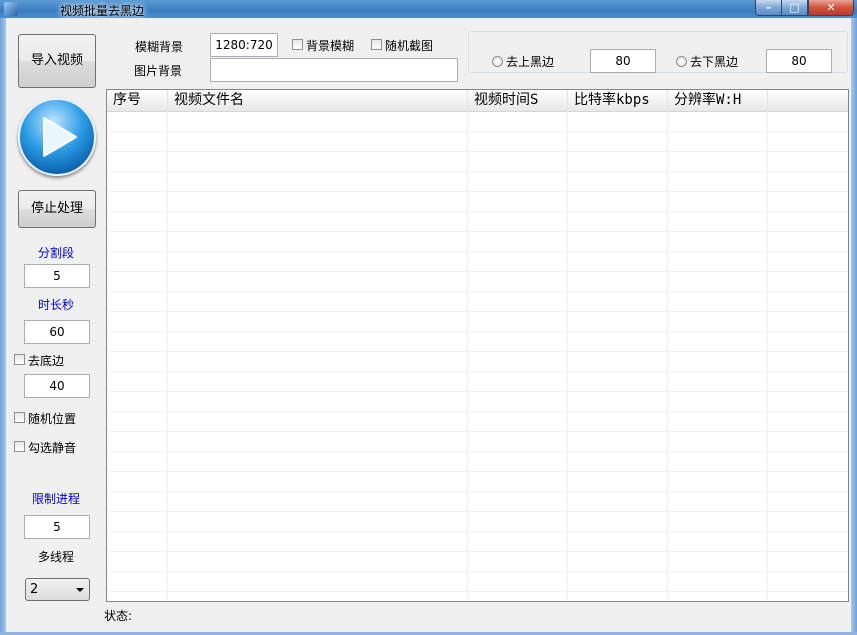  Describe the element at coordinates (34, 589) in the screenshot. I see `thread-count-value: 2` at that location.